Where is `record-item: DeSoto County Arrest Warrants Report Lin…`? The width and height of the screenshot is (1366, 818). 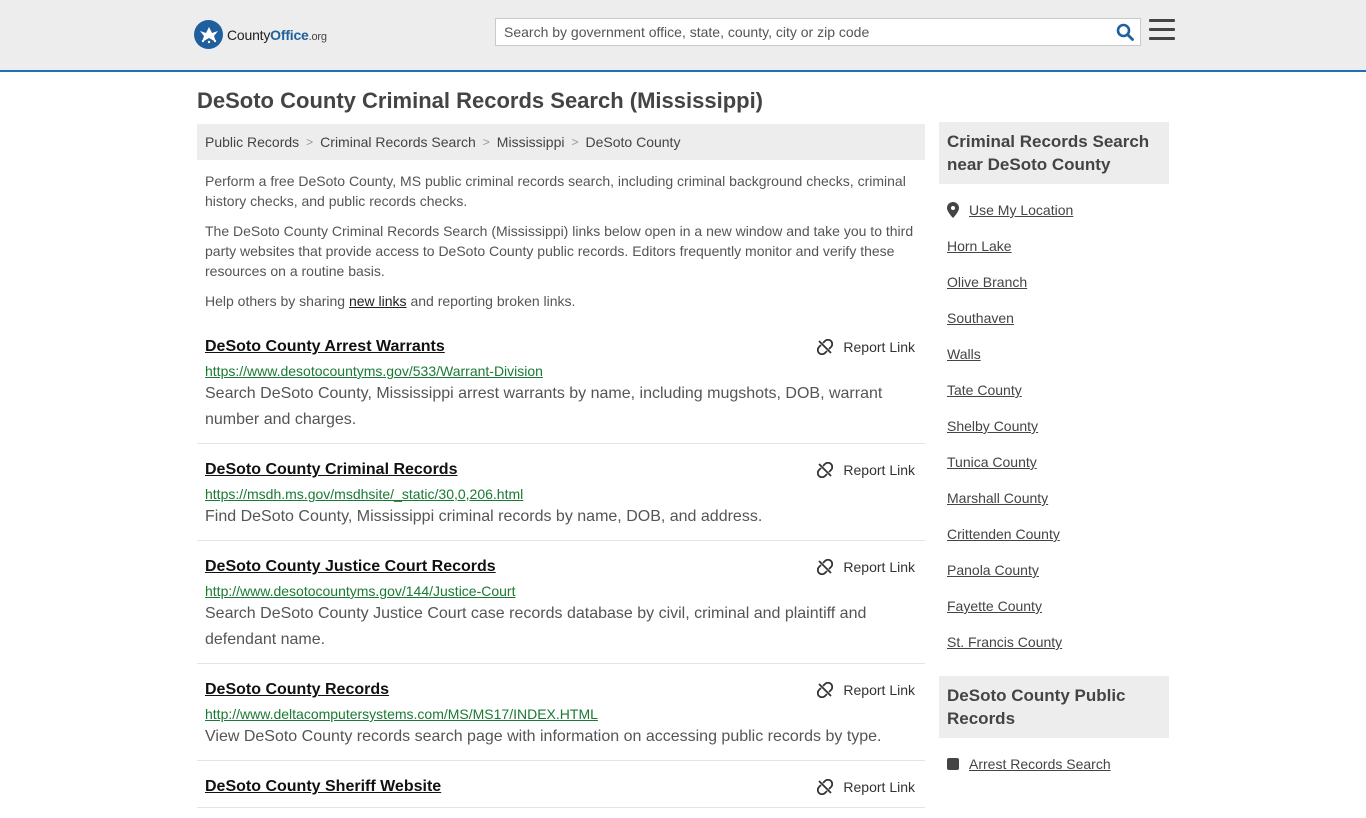 record-item: DeSoto County Arrest Warrants Report Lin… is located at coordinates (561, 387).